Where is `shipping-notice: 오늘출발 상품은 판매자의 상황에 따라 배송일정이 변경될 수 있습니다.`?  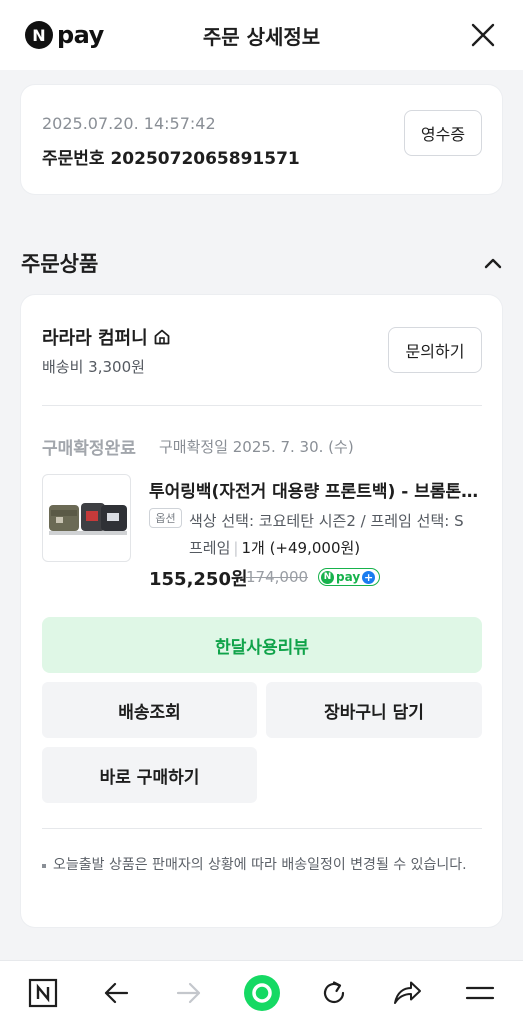 shipping-notice: 오늘출발 상품은 판매자의 상황에 따라 배송일정이 변경될 수 있습니다. is located at coordinates (262, 865).